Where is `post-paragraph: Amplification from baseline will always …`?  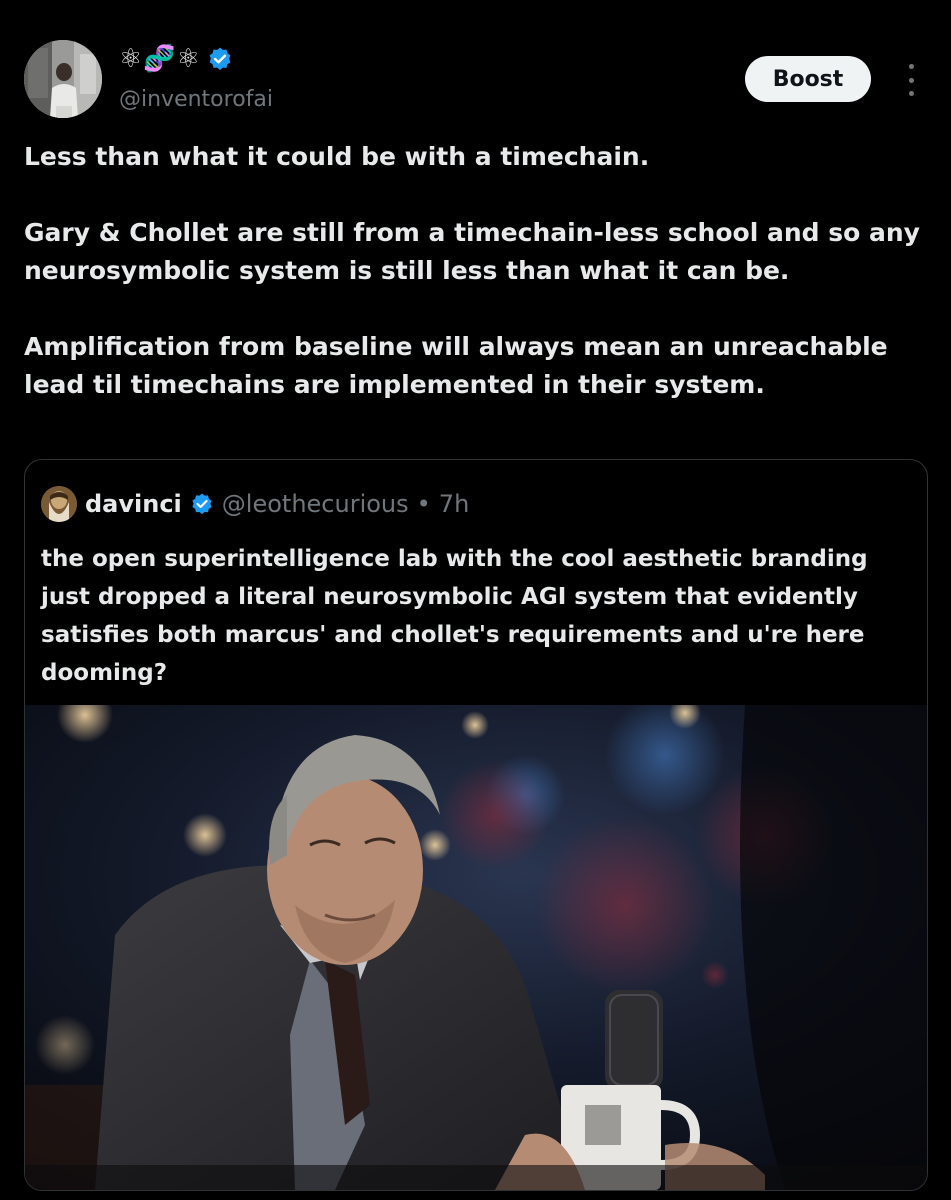
post-paragraph: Amplification from baseline will always … is located at coordinates (456, 365).